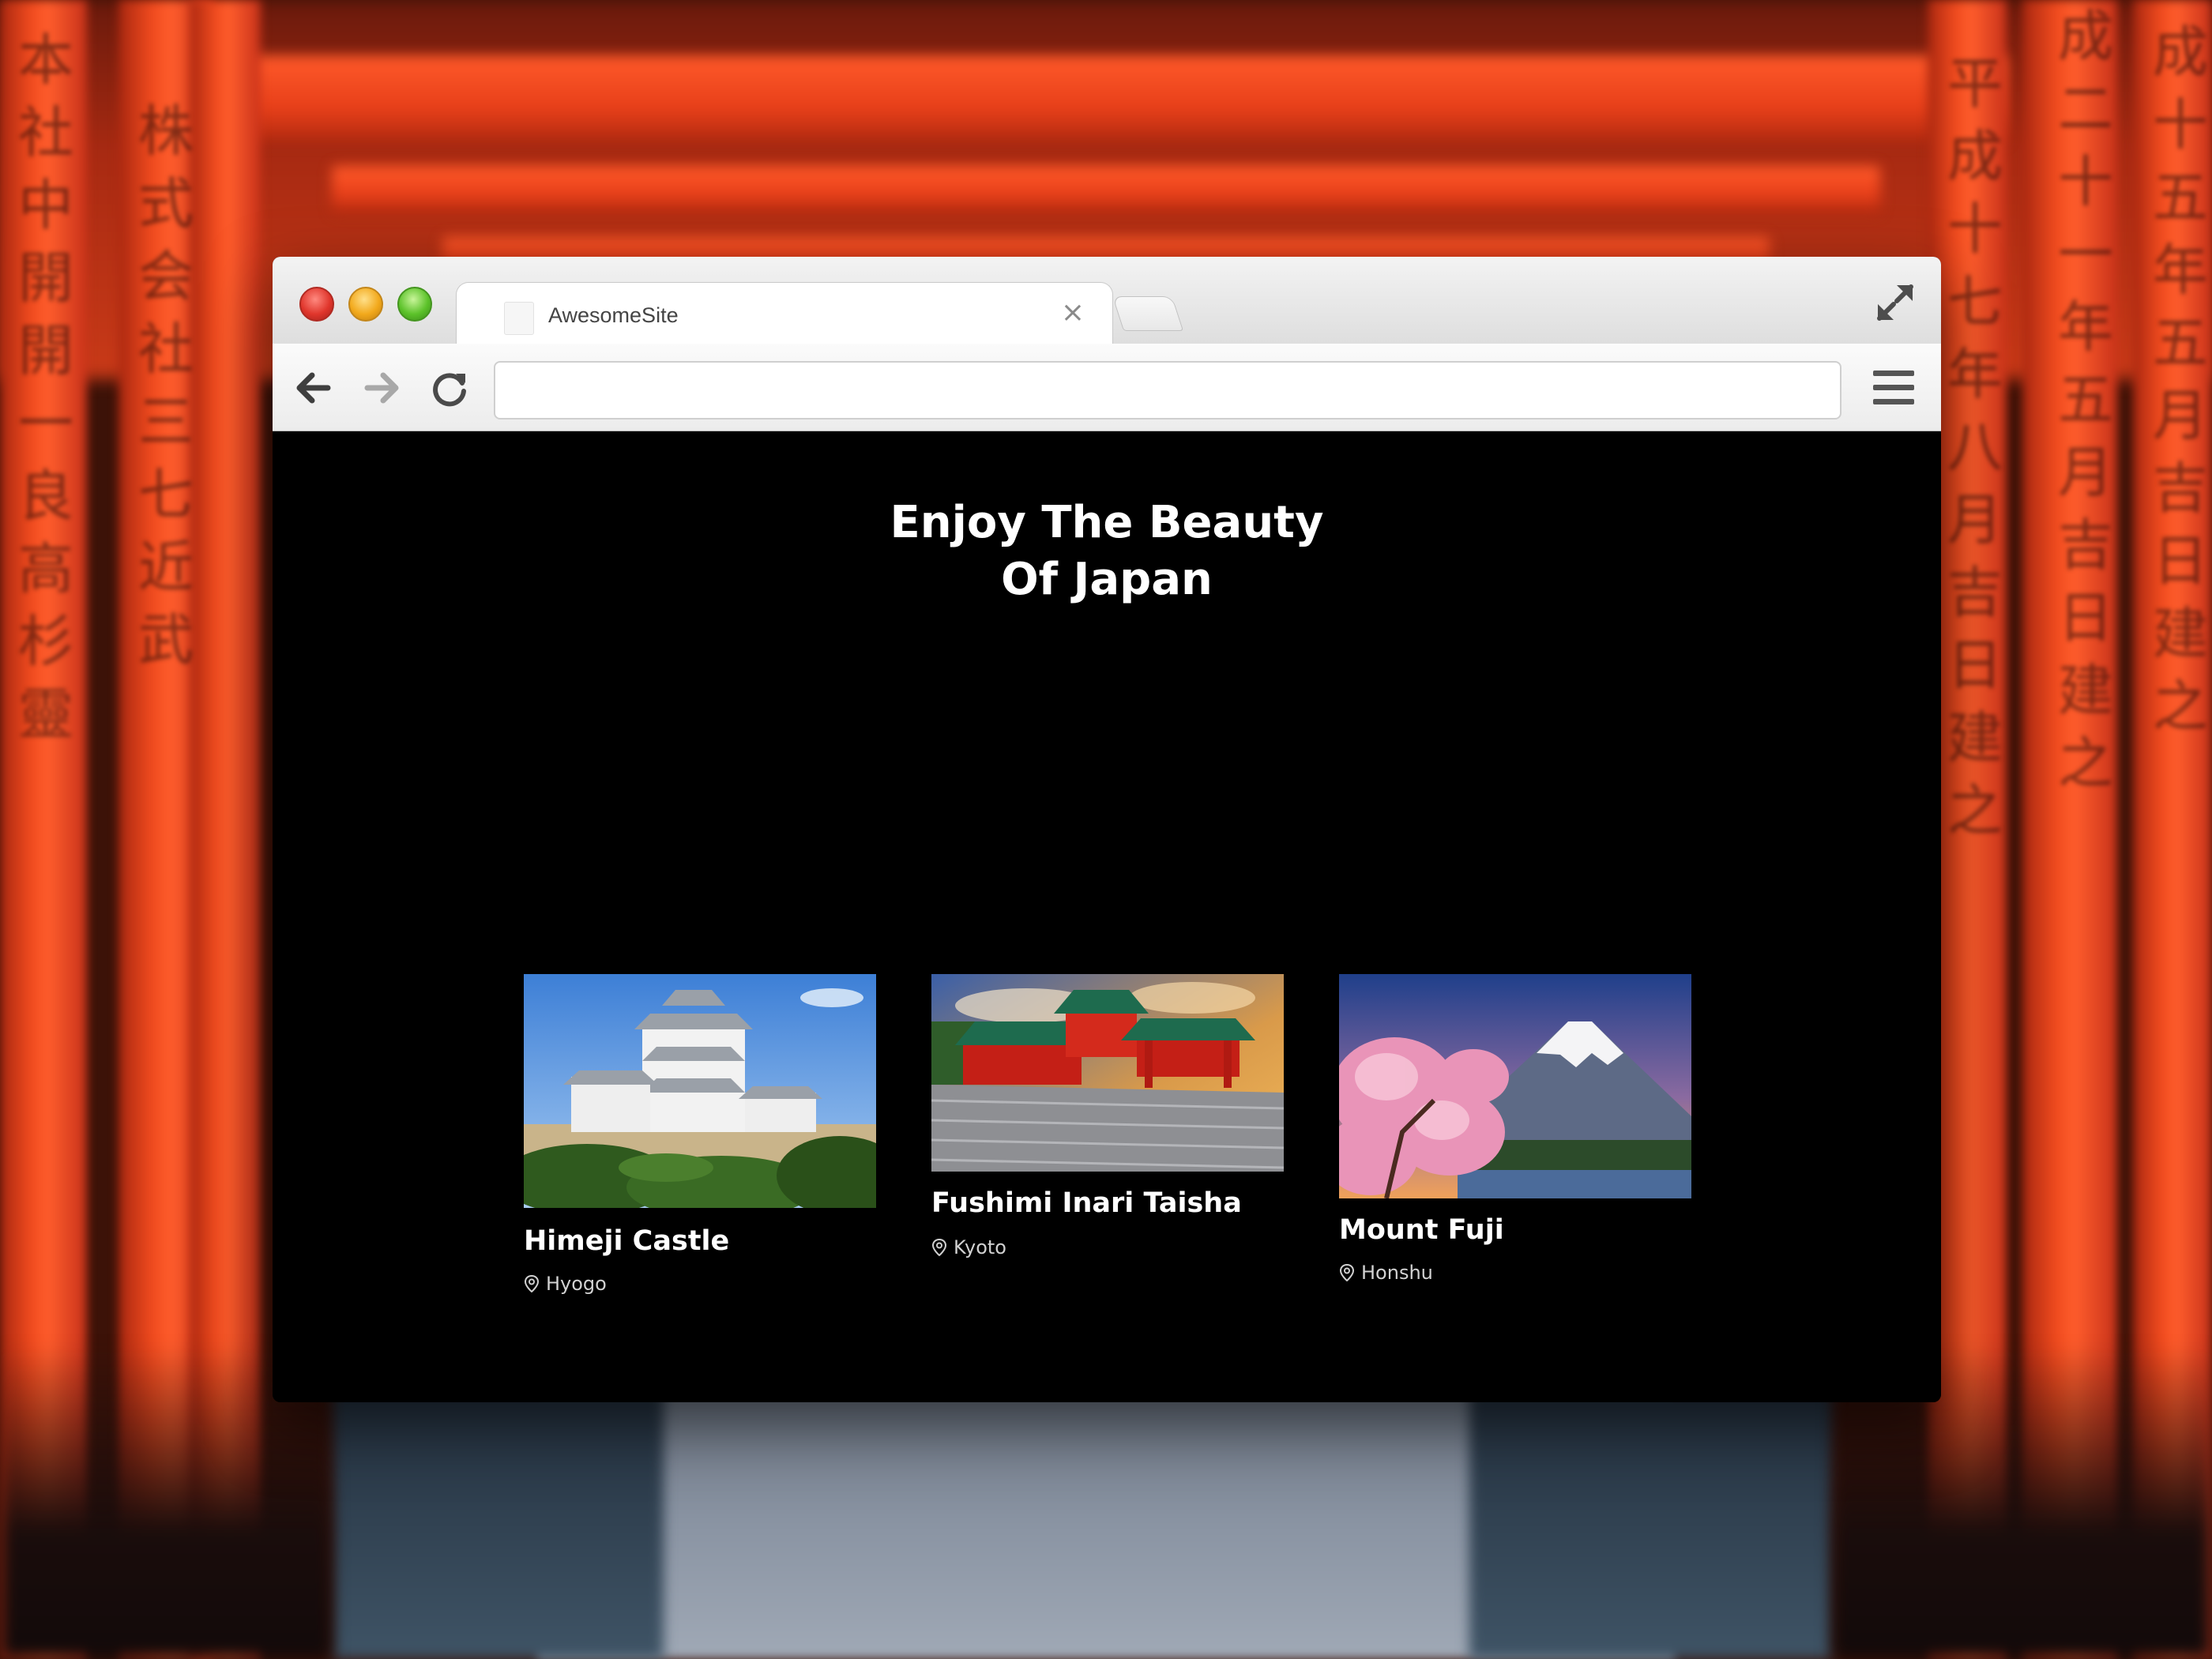 Image resolution: width=2212 pixels, height=1659 pixels. Describe the element at coordinates (314, 388) in the screenshot. I see `arrow-left-icon` at that location.